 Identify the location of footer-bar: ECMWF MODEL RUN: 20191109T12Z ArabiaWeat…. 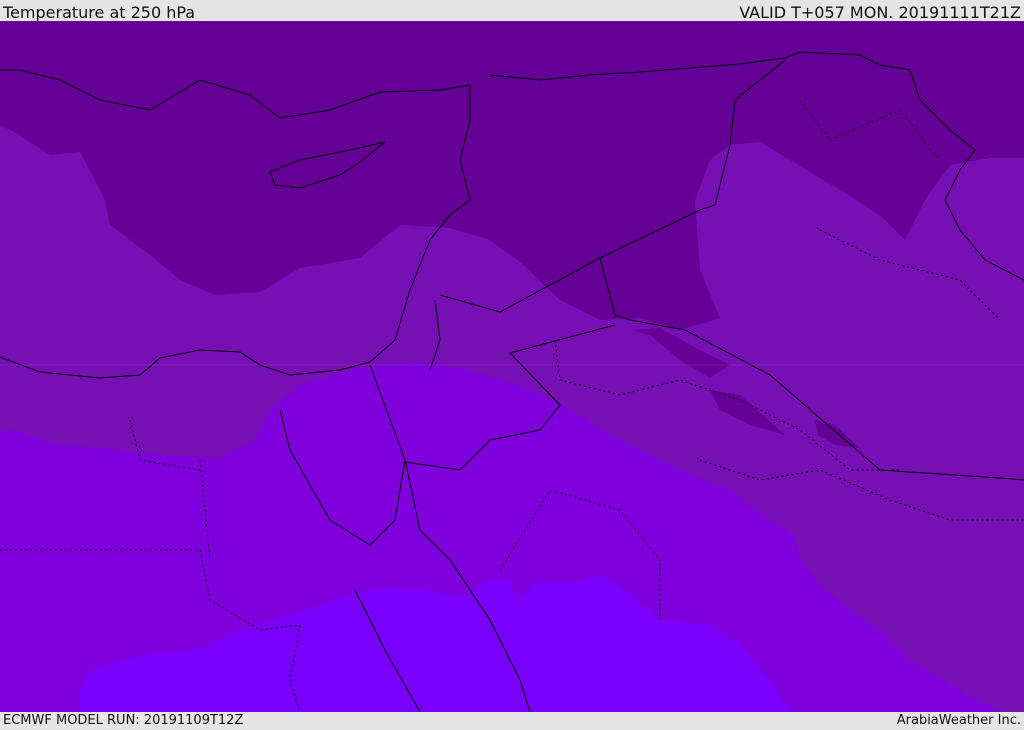
(512, 720).